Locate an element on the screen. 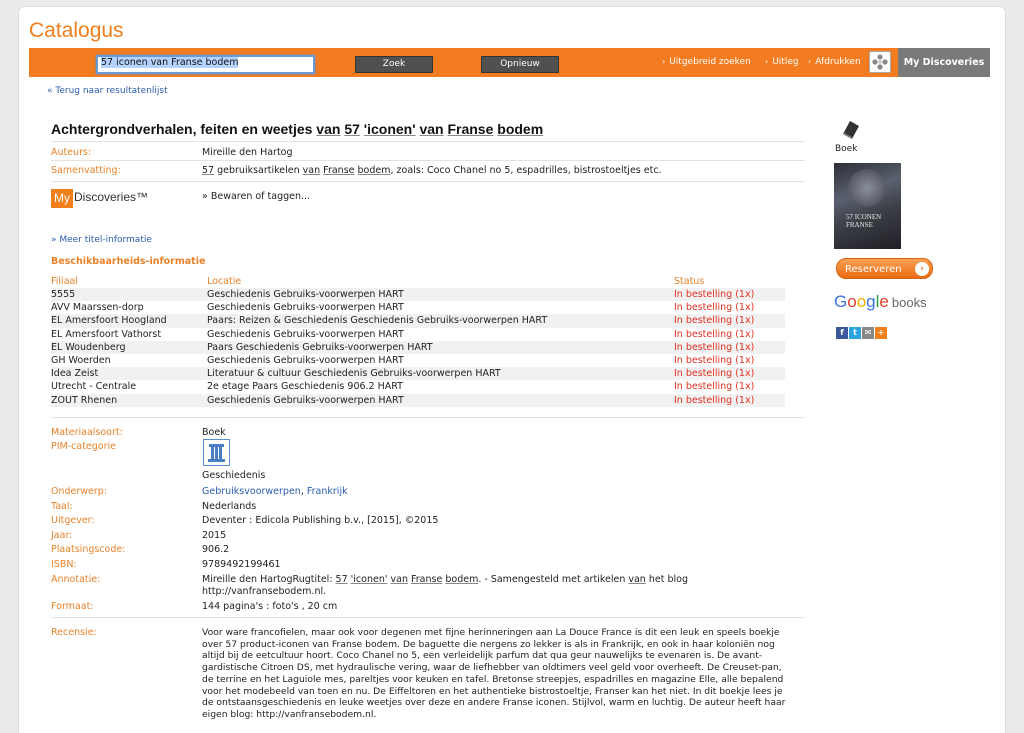 Image resolution: width=1024 pixels, height=733 pixels. subject-value: Gebruiksvoorwerpen, Frankrijk is located at coordinates (275, 491).